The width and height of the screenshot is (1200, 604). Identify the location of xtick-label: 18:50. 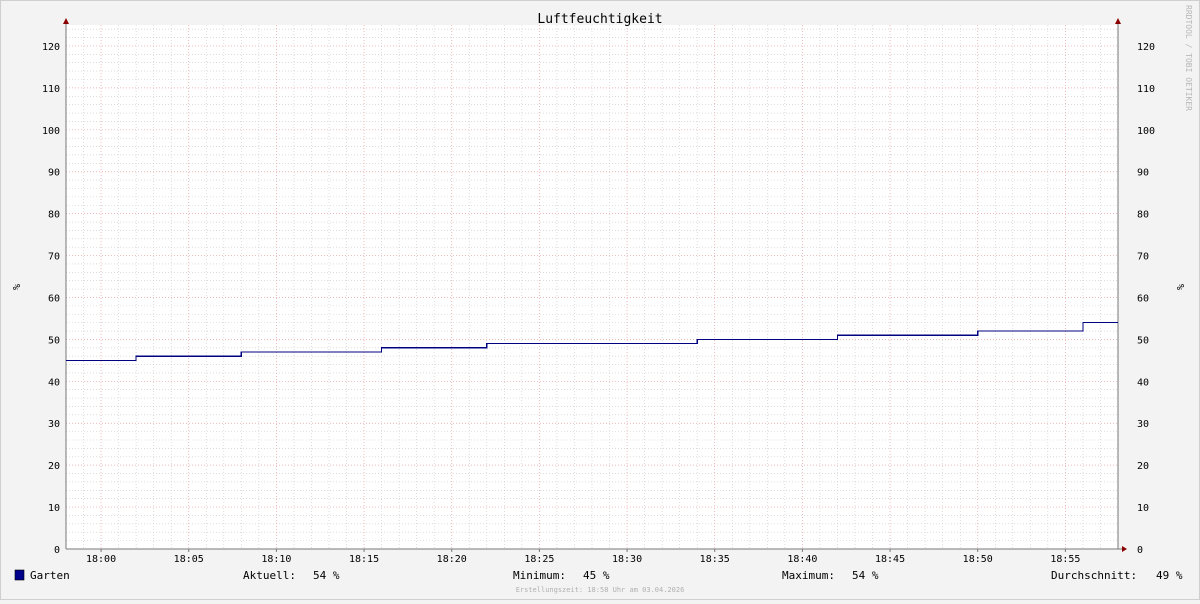
(978, 559).